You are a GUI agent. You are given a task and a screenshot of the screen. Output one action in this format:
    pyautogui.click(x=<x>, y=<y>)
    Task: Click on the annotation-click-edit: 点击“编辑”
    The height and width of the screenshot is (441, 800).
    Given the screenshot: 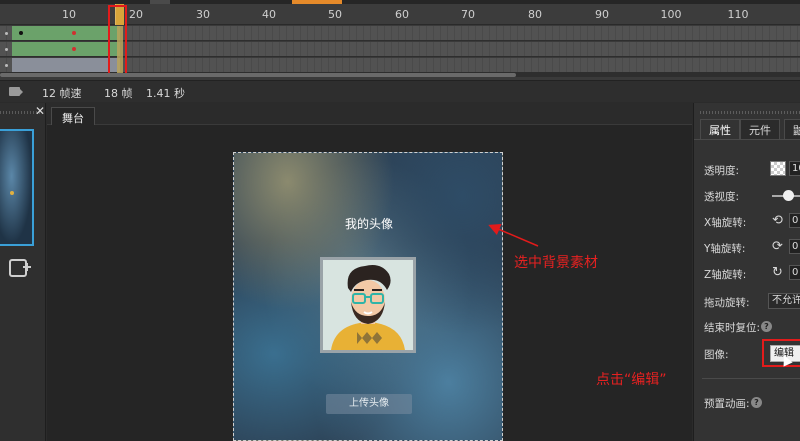 What is the action you would take?
    pyautogui.click(x=631, y=380)
    